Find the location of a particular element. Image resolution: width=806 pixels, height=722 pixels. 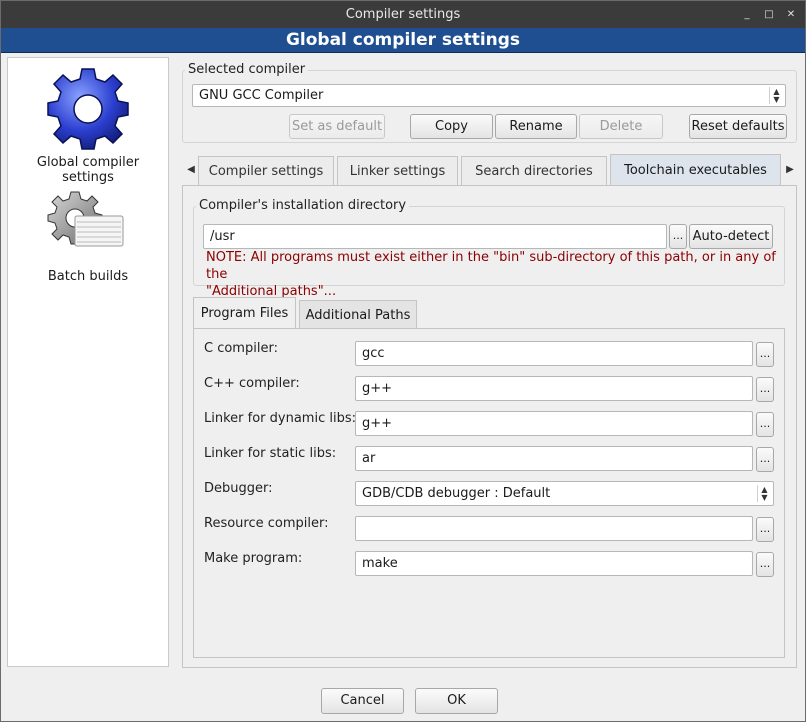

tab-toolchain-executables: Toolchain executables is located at coordinates (695, 169).